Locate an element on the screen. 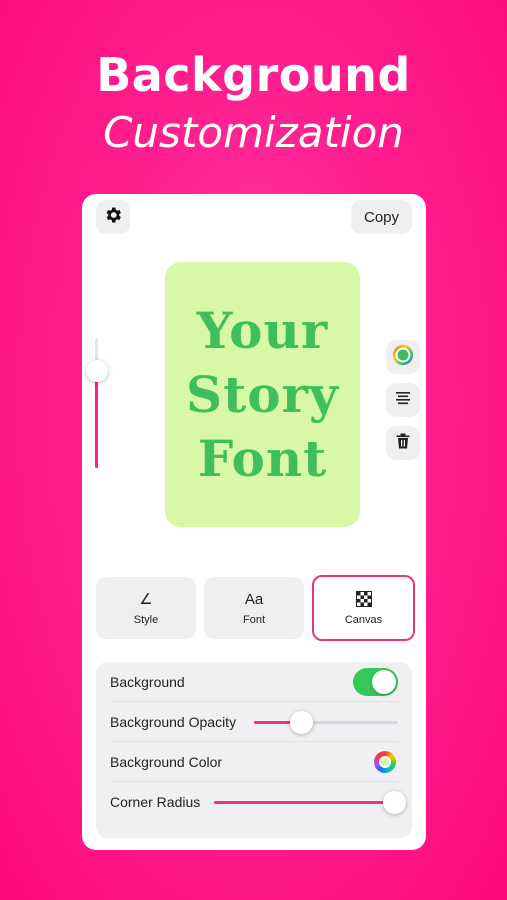 This screenshot has width=507, height=900. tab-font: Aa Font is located at coordinates (254, 608).